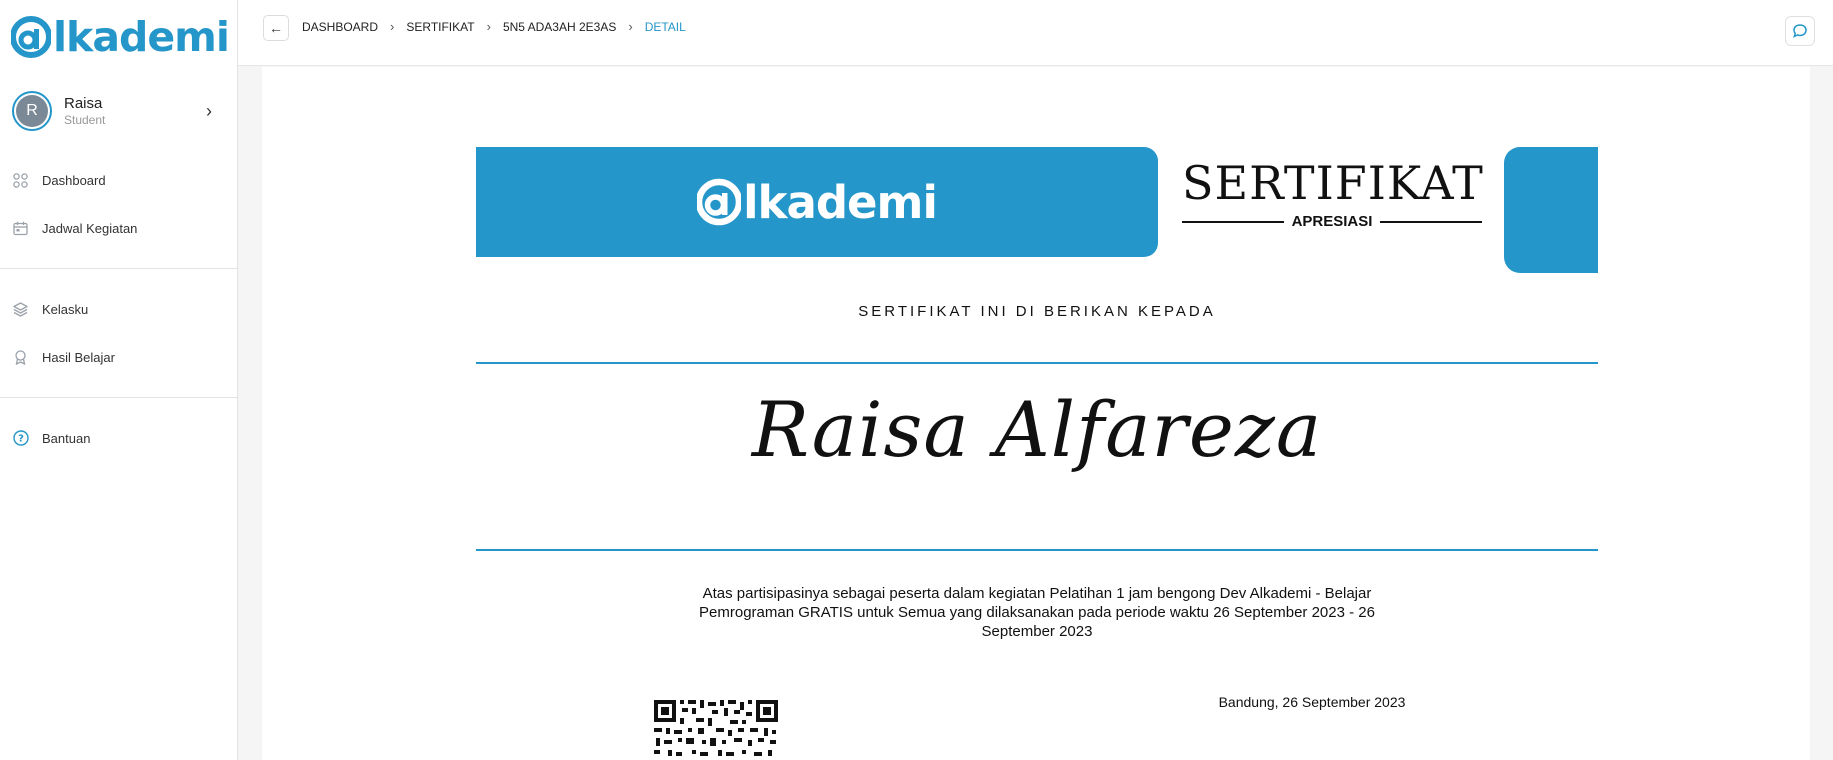 The width and height of the screenshot is (1833, 760). What do you see at coordinates (340, 27) in the screenshot?
I see `breadcrumb-dashboard: DASHBOARD` at bounding box center [340, 27].